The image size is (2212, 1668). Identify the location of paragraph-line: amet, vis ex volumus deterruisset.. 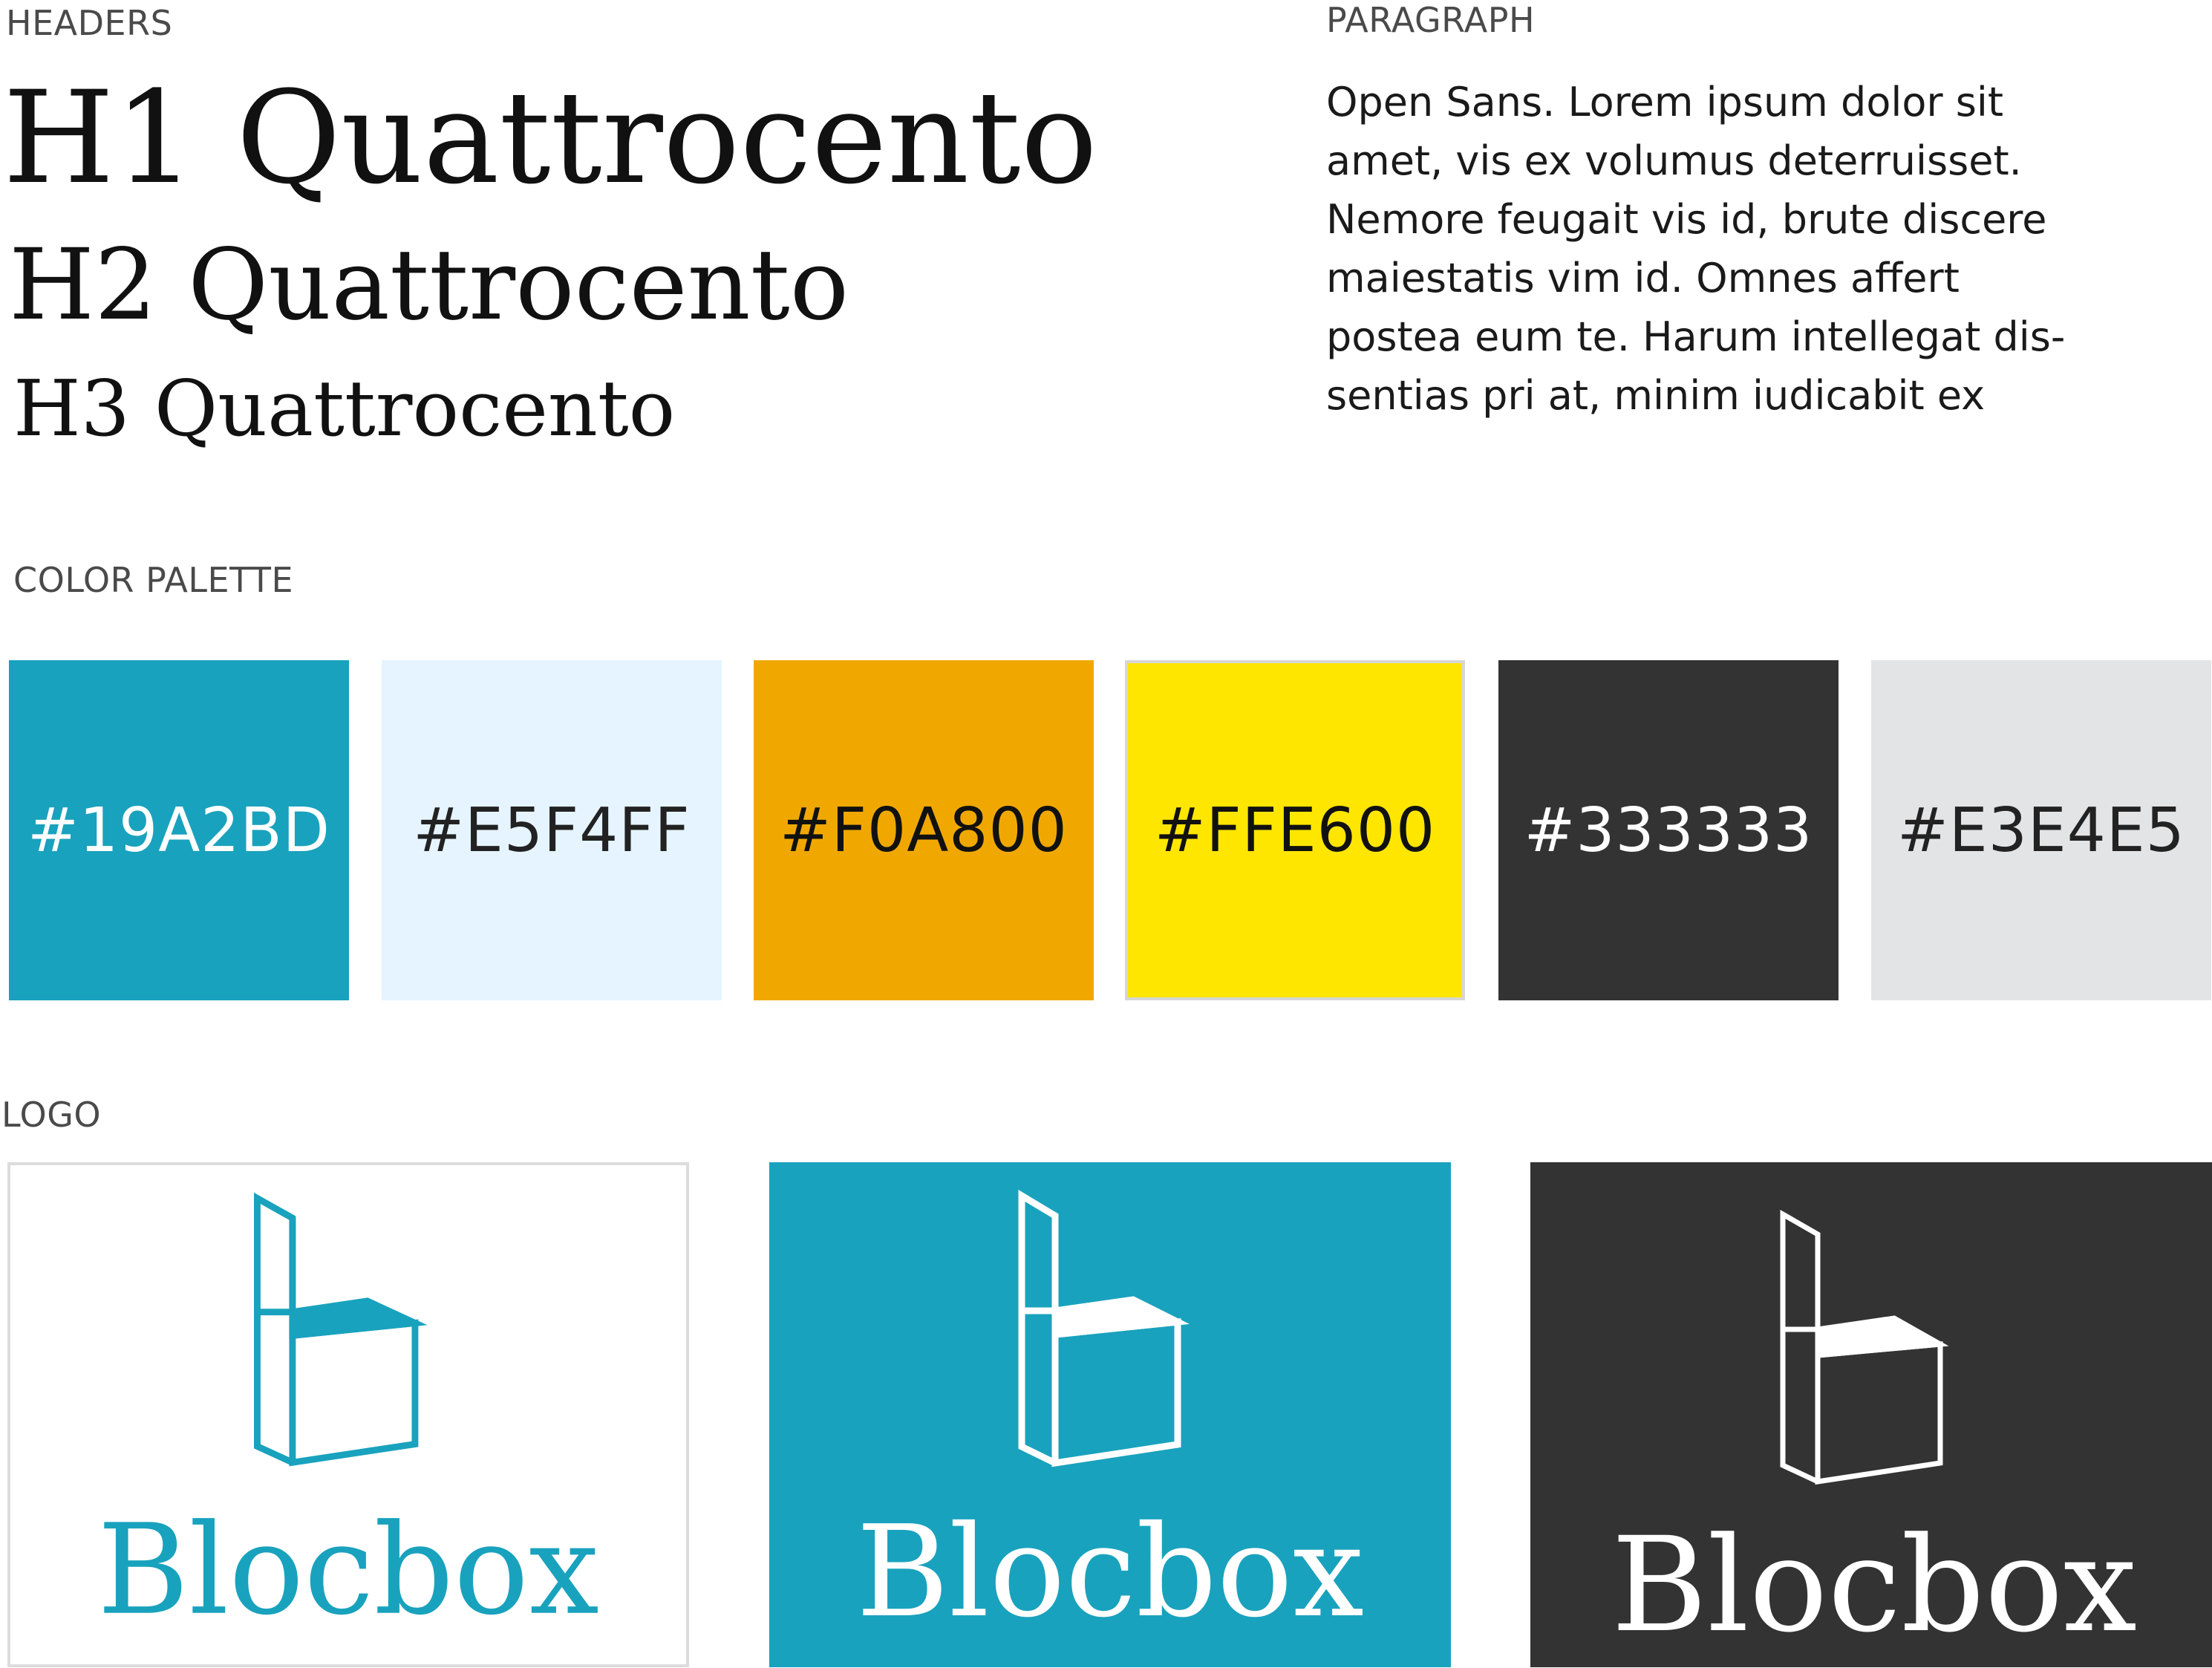
(1674, 160).